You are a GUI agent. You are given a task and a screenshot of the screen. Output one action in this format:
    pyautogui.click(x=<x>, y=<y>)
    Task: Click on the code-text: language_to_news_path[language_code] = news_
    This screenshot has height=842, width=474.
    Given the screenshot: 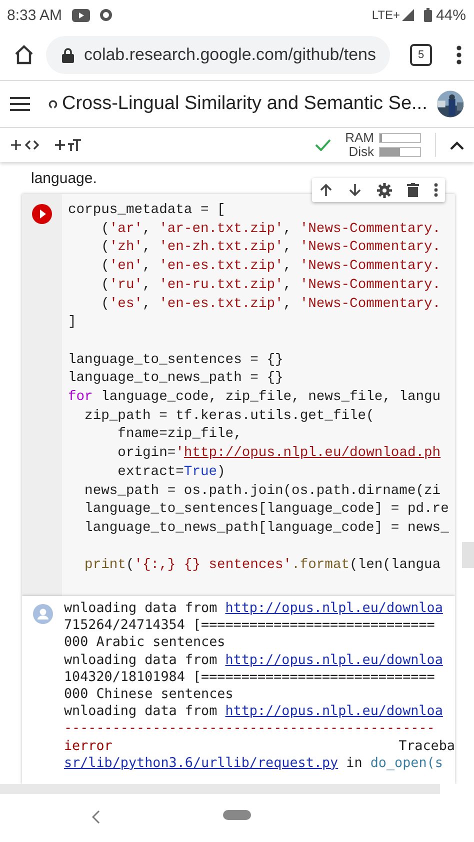 What is the action you would take?
    pyautogui.click(x=266, y=529)
    